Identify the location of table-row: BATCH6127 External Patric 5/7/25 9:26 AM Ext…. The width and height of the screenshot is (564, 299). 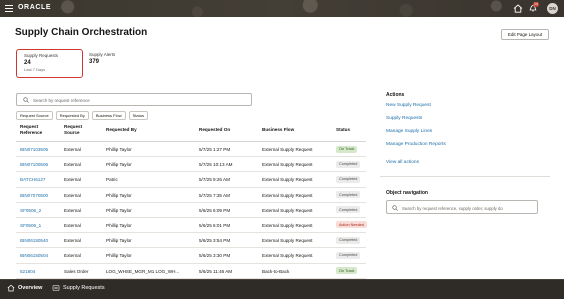
(191, 180).